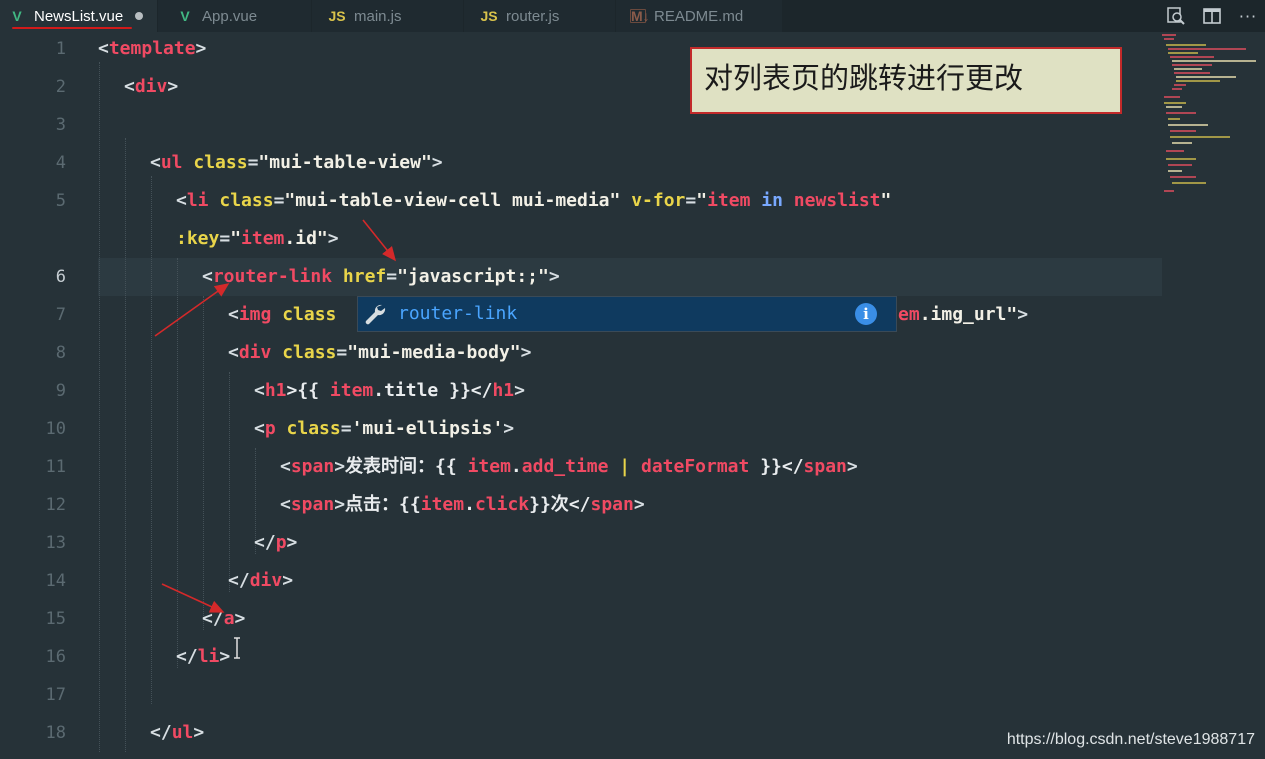 The height and width of the screenshot is (759, 1265). Describe the element at coordinates (55, 733) in the screenshot. I see `line-number: 18` at that location.